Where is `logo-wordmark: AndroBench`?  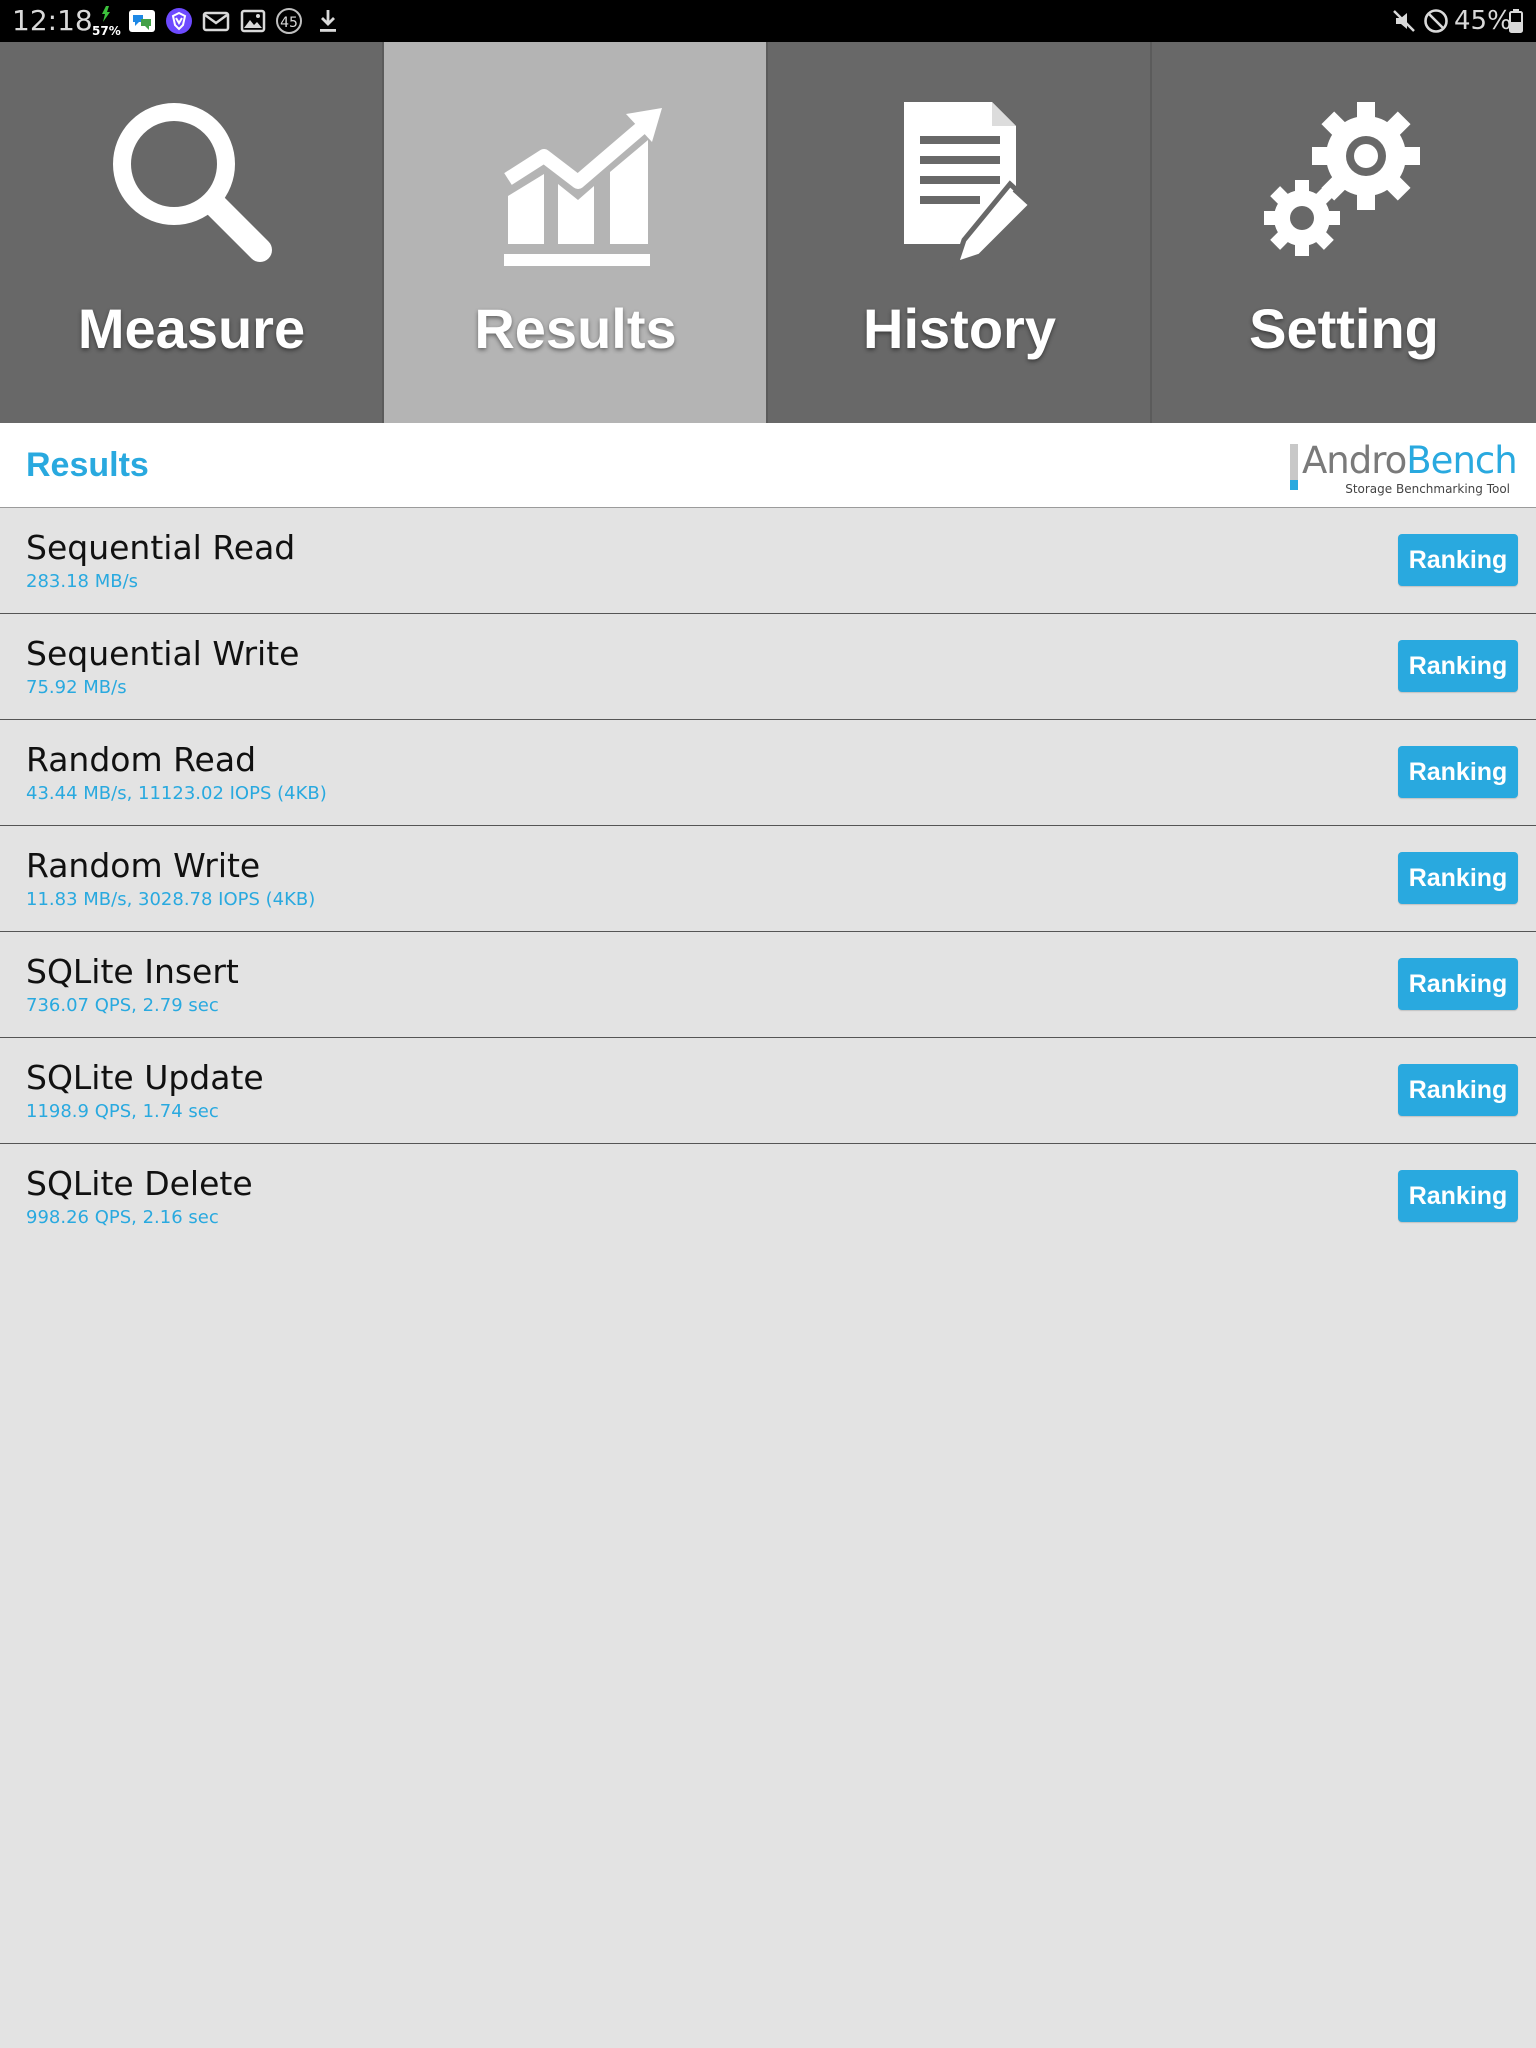
logo-wordmark: AndroBench is located at coordinates (1410, 460).